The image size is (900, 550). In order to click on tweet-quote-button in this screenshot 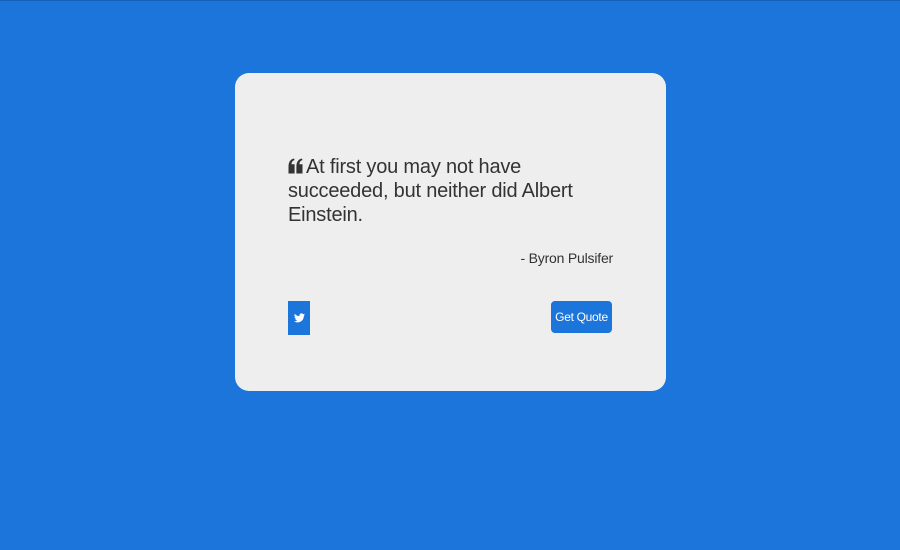, I will do `click(299, 318)`.